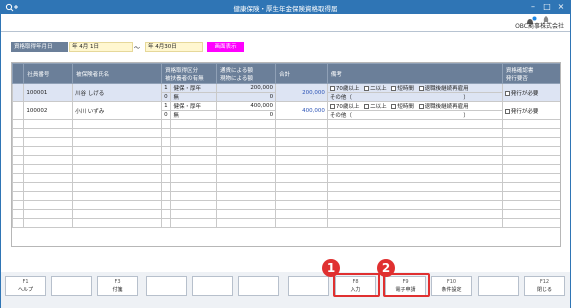 The image size is (571, 308). What do you see at coordinates (25, 282) in the screenshot?
I see `f1-key: F1` at bounding box center [25, 282].